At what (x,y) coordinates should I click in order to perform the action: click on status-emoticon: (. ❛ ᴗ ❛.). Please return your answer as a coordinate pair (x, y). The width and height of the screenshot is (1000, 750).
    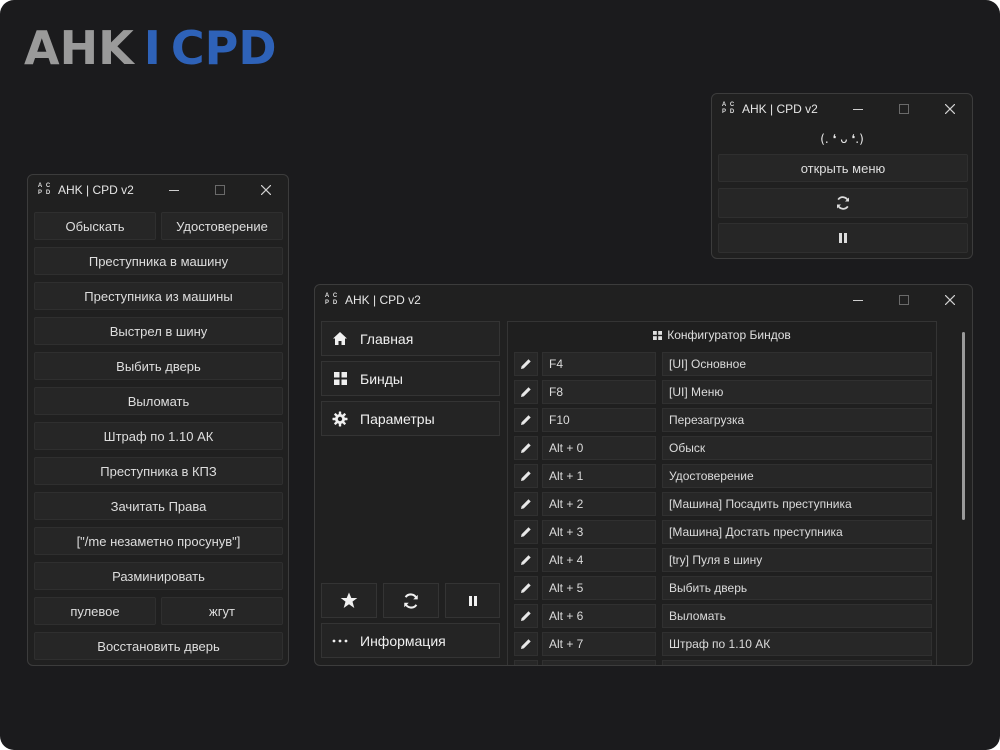
    Looking at the image, I should click on (842, 139).